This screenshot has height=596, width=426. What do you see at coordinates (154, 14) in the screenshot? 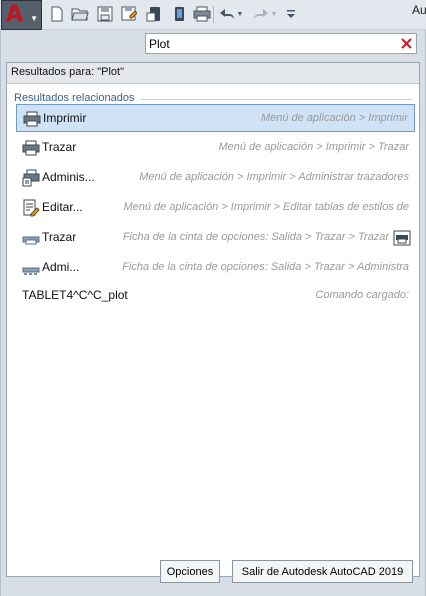
I see `web-mobile-open-icon` at bounding box center [154, 14].